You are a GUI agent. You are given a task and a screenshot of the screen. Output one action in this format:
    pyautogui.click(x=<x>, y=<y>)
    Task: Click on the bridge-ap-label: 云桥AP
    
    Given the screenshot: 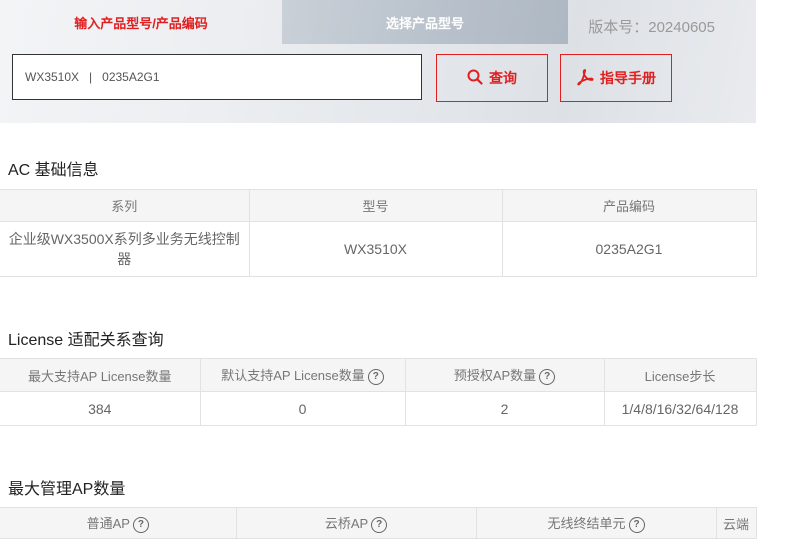 What is the action you would take?
    pyautogui.click(x=346, y=524)
    